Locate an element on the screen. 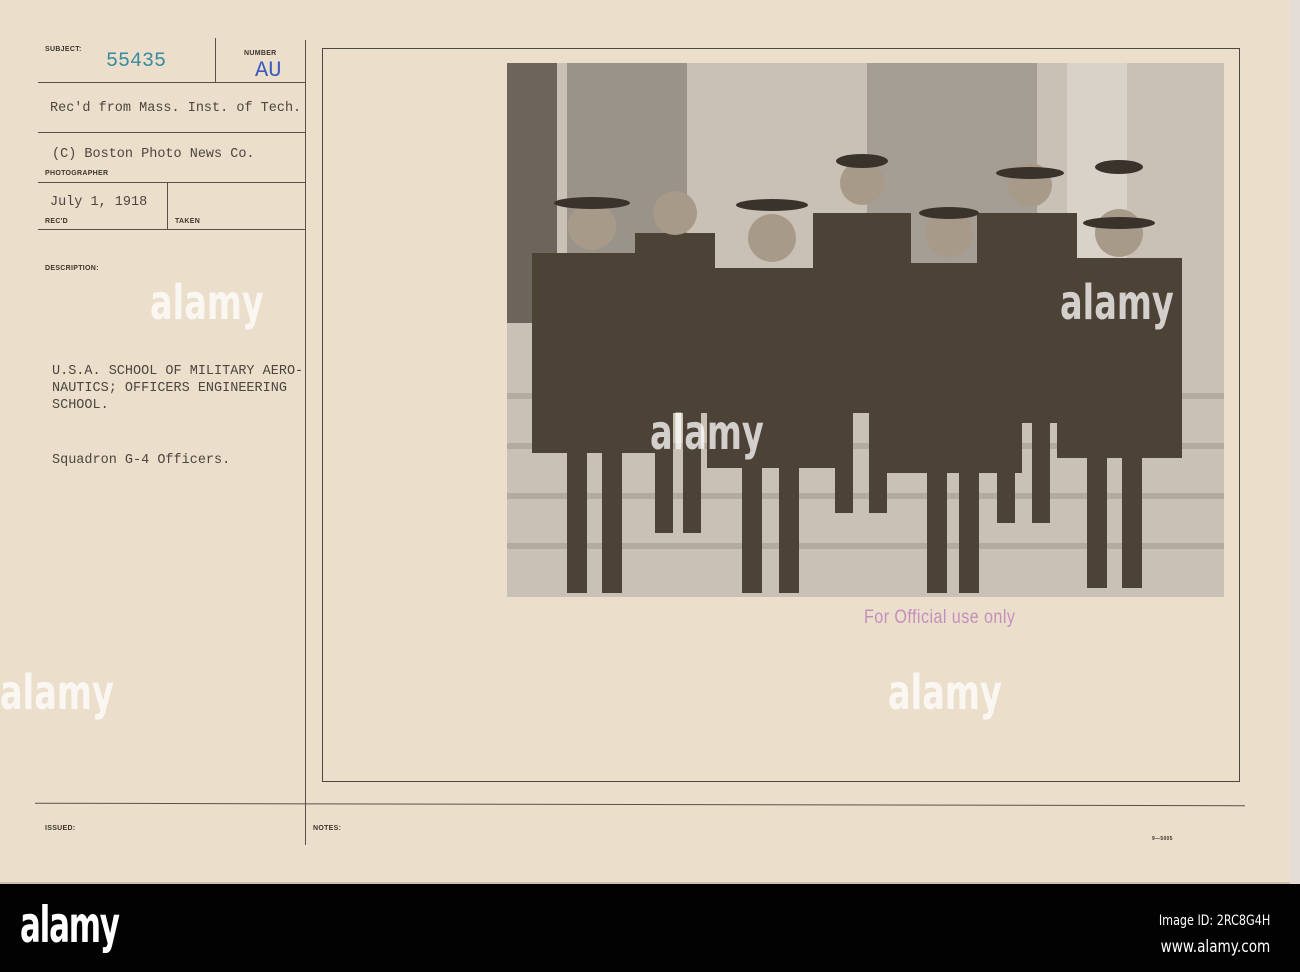  official-use-stamp: For Official use only is located at coordinates (940, 617).